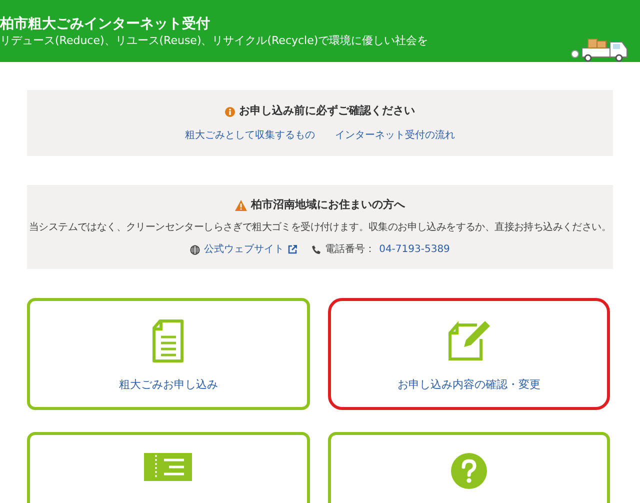 The height and width of the screenshot is (503, 640). I want to click on globe-icon, so click(195, 249).